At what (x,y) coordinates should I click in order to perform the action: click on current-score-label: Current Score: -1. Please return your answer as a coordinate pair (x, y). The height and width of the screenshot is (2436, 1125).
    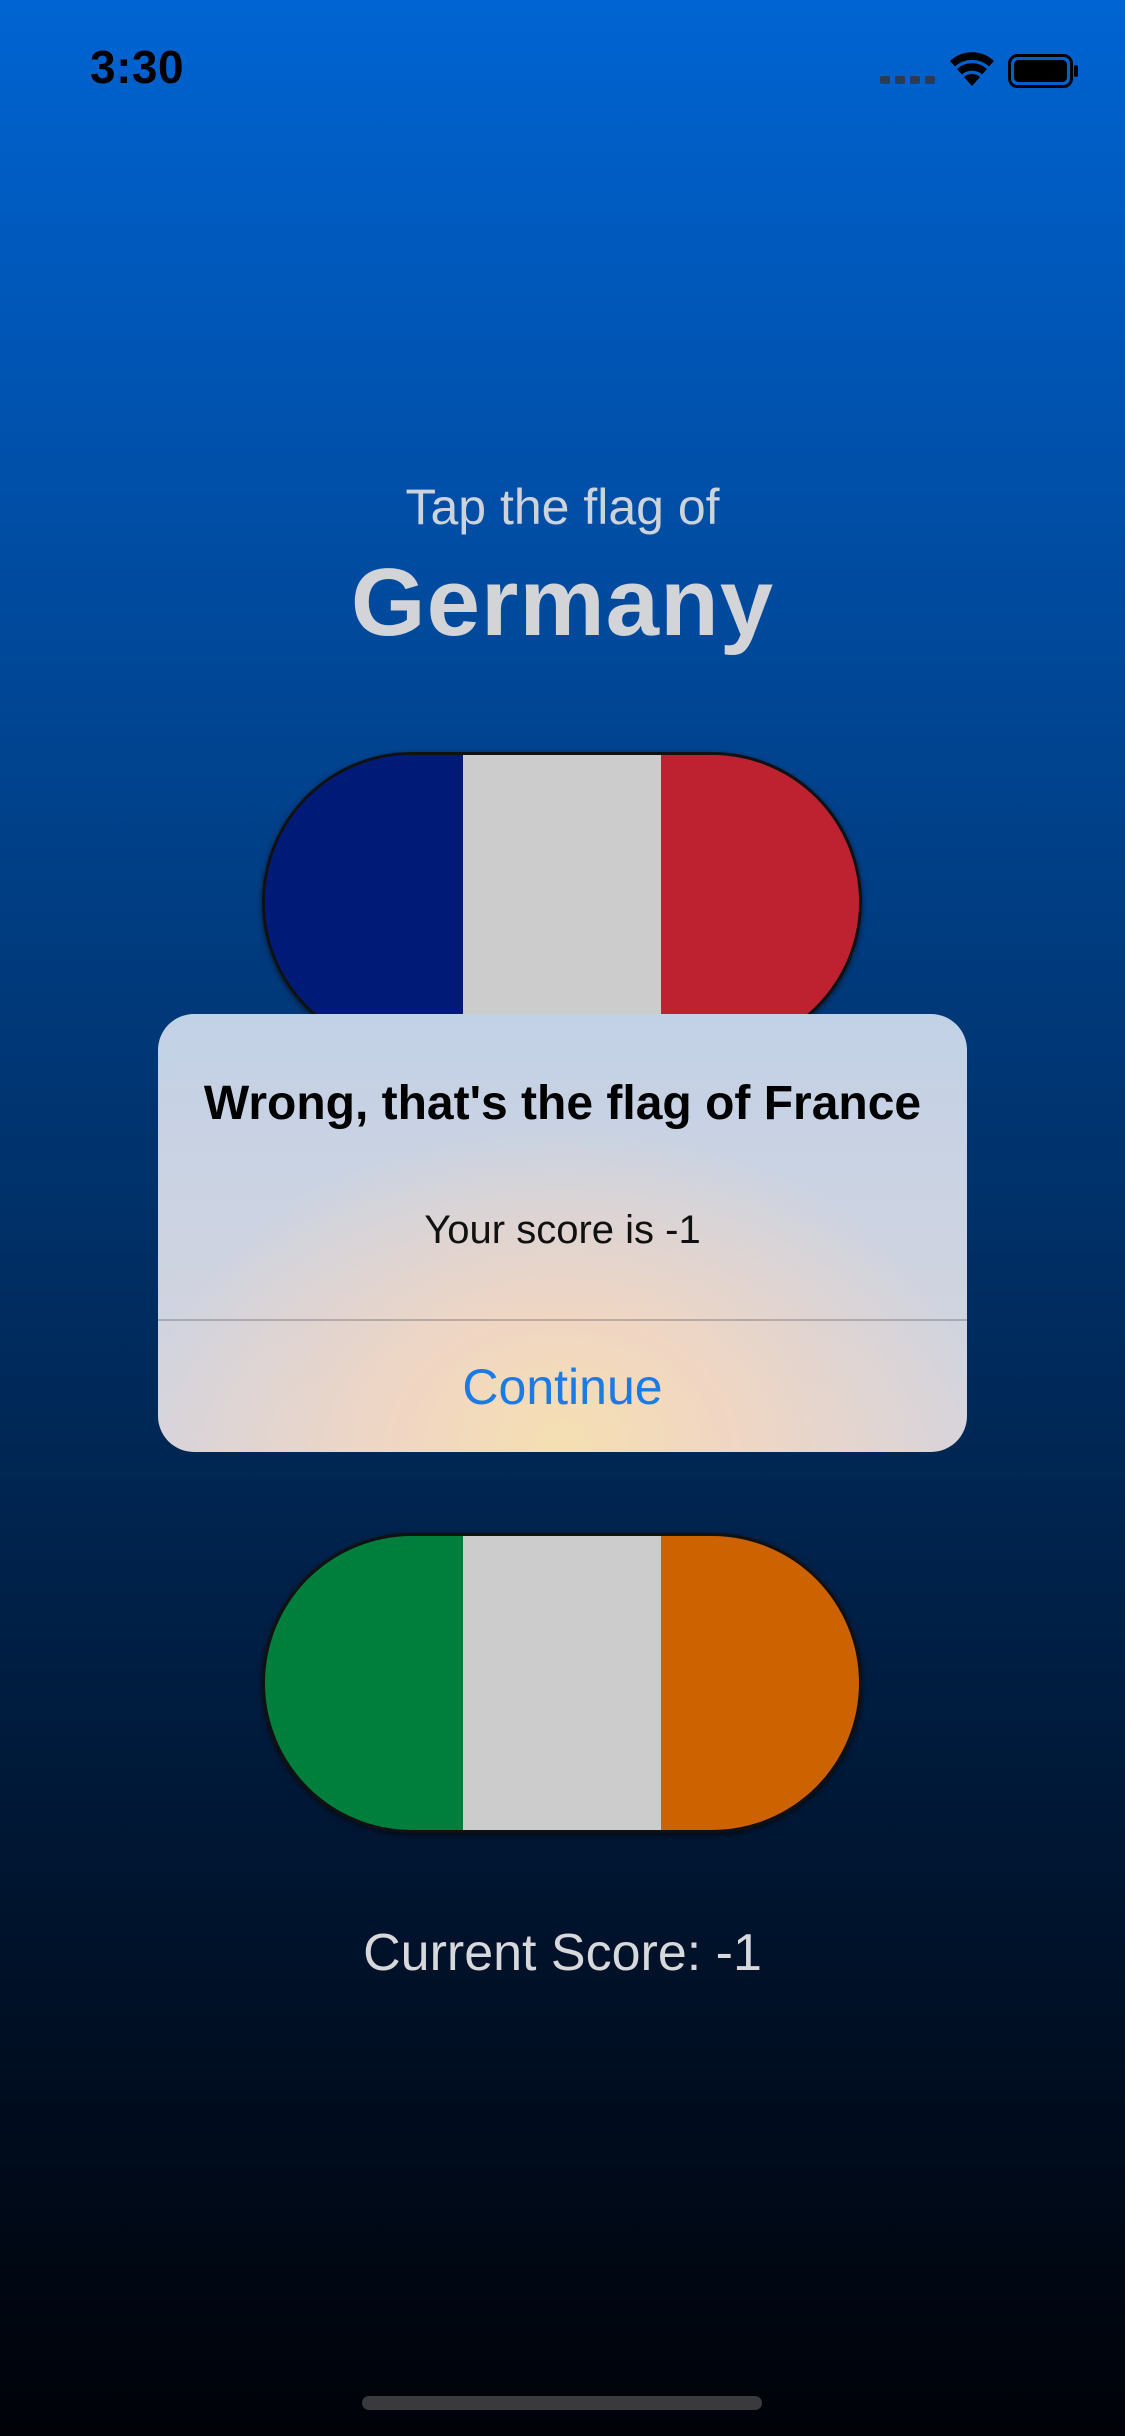
    Looking at the image, I should click on (562, 1953).